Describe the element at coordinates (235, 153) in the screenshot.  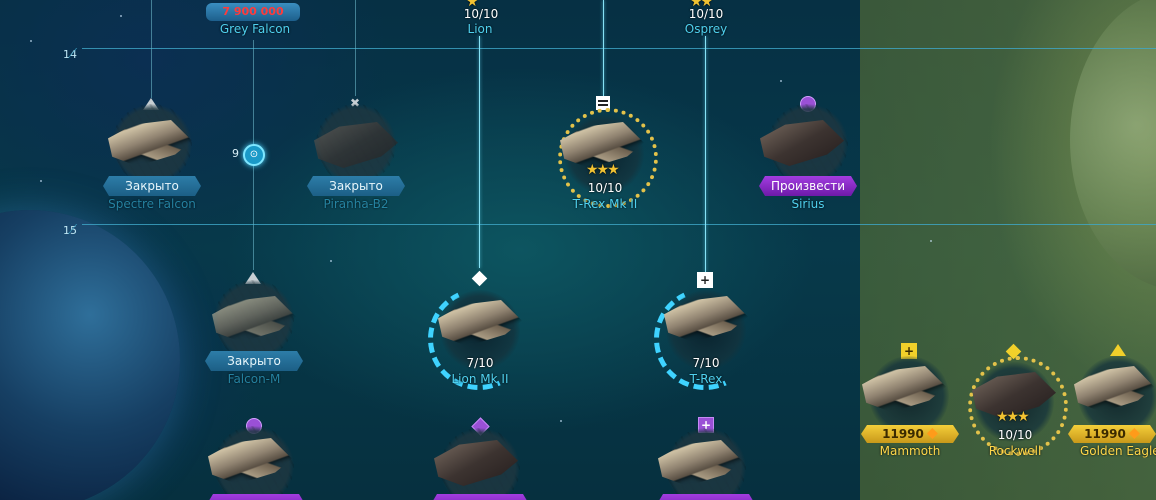
I see `lock-count: 9` at that location.